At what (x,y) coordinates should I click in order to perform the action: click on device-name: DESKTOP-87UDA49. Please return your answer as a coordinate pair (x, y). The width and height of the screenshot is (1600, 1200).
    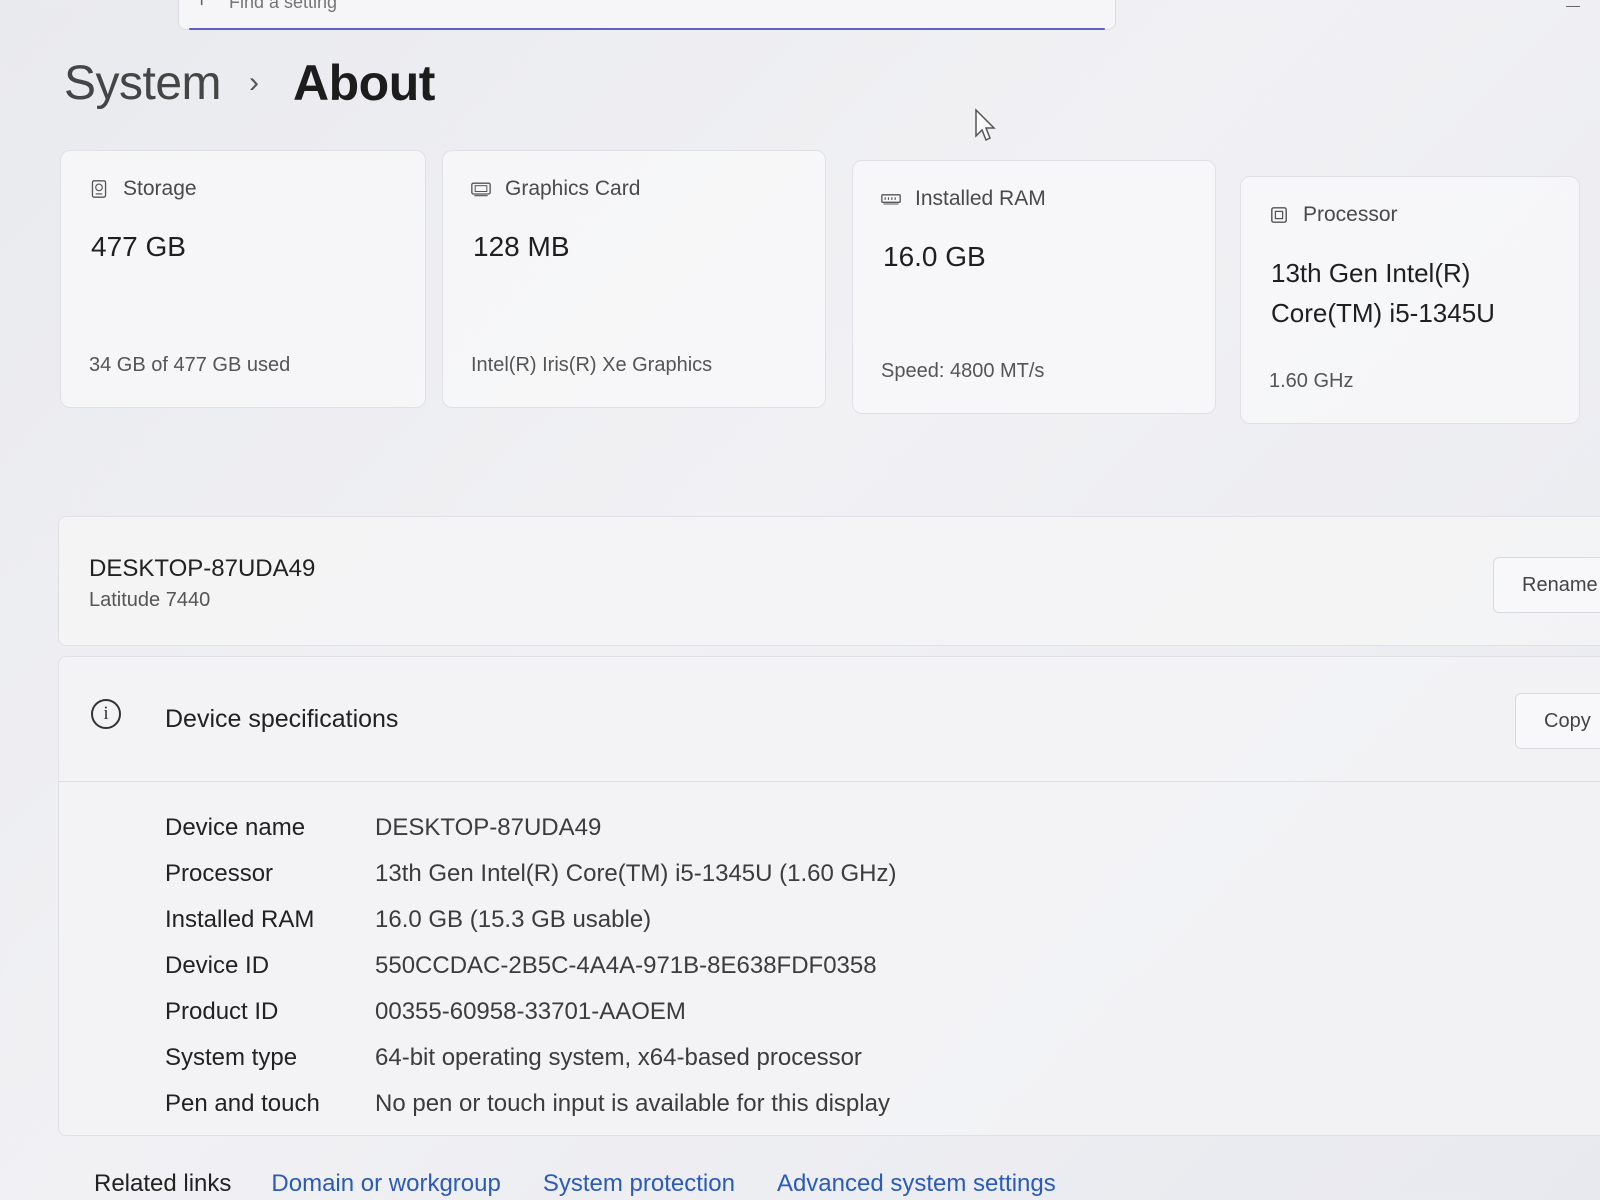
    Looking at the image, I should click on (202, 568).